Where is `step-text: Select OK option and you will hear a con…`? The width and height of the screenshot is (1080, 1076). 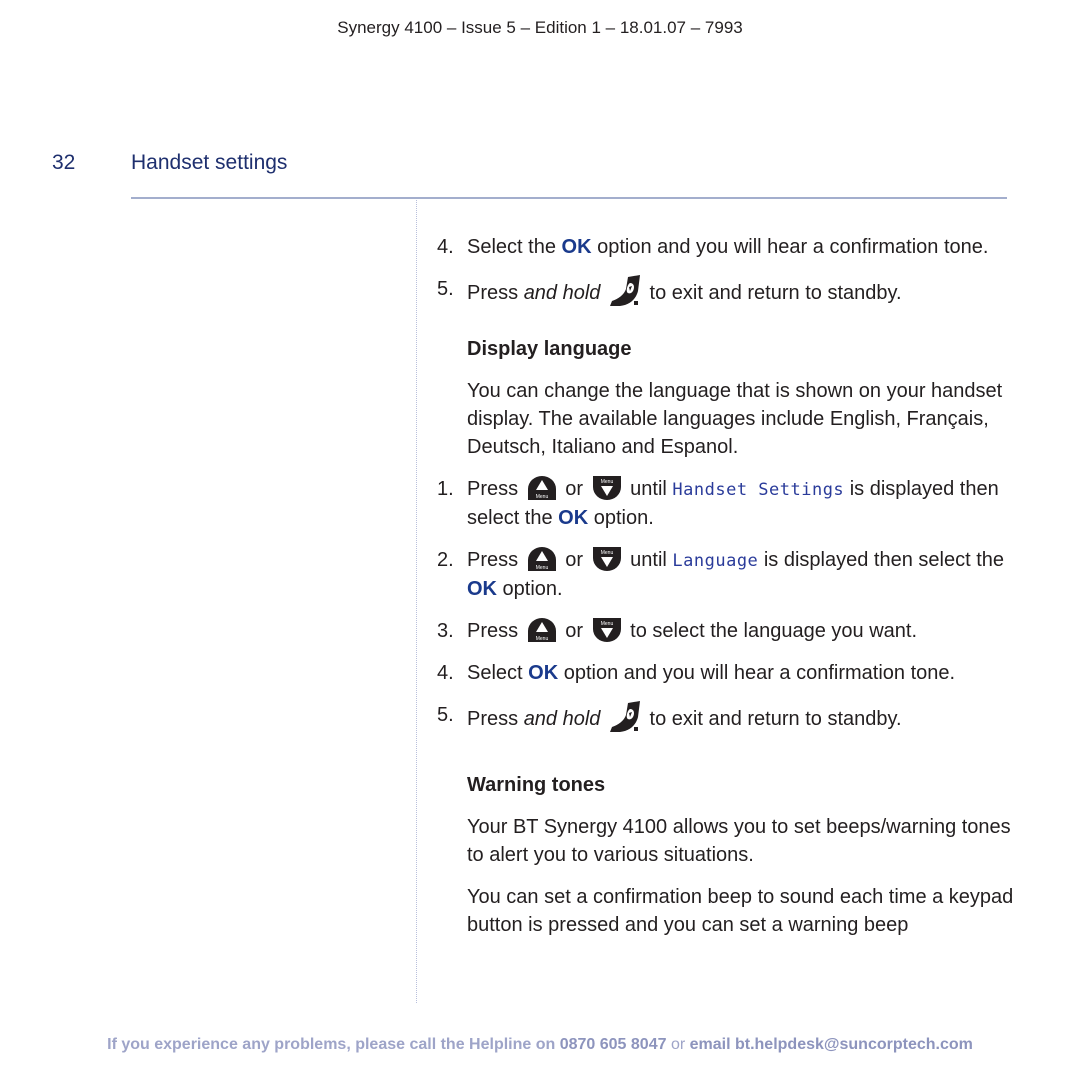
step-text: Select OK option and you will hear a con… is located at coordinates (742, 673).